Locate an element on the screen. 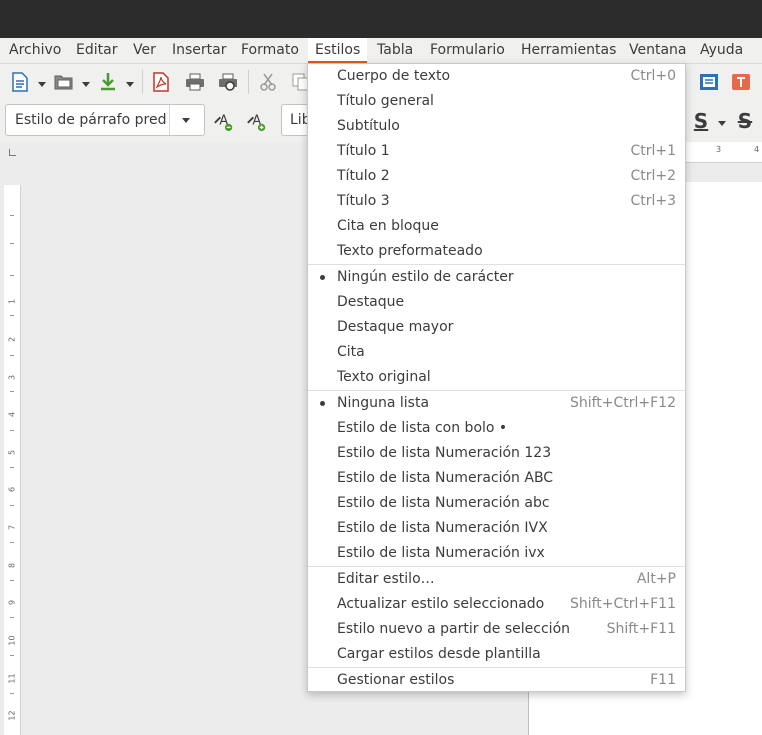  menu-item: Texto preformateado is located at coordinates (496, 251).